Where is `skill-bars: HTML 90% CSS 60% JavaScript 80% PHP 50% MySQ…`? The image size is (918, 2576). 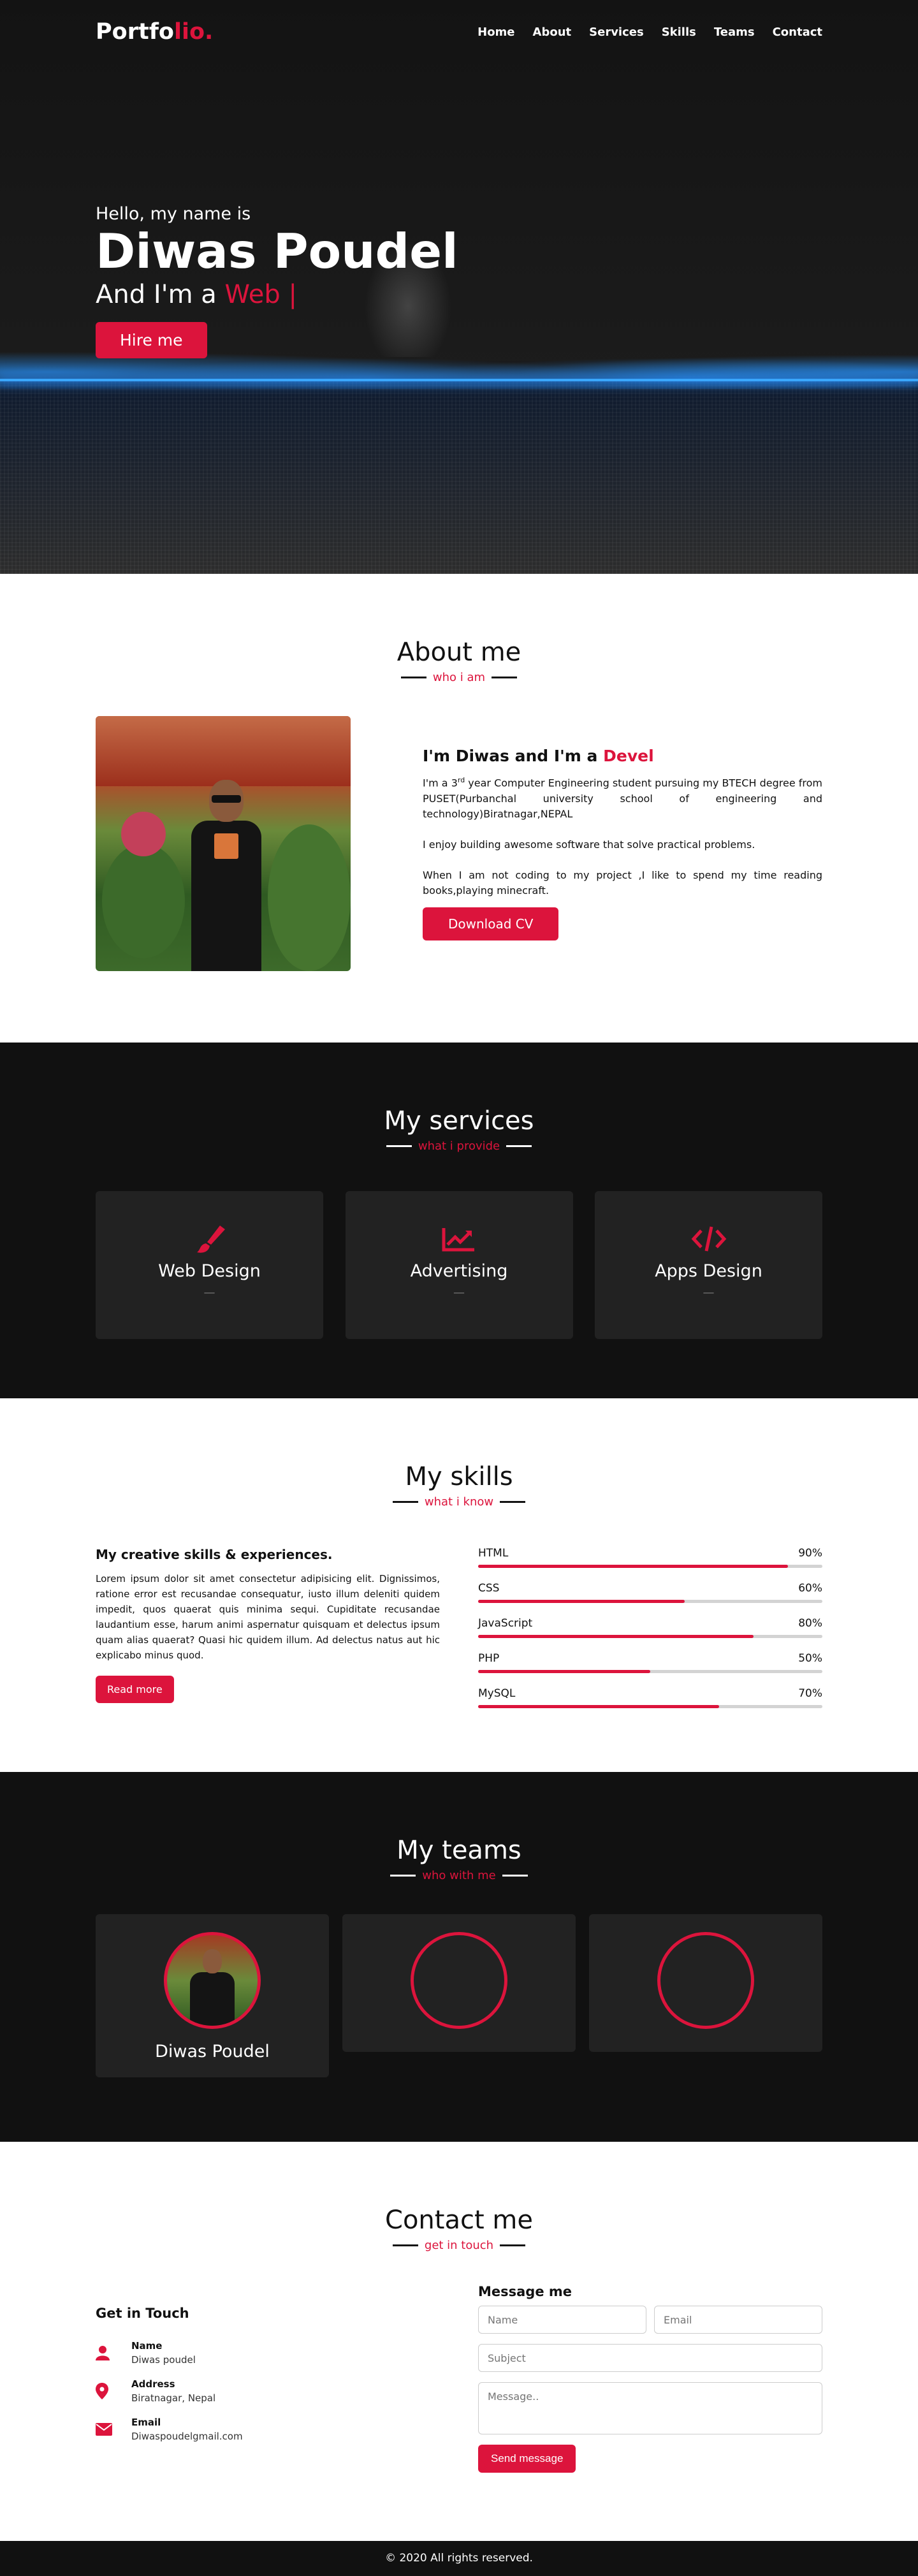 skill-bars: HTML 90% CSS 60% JavaScript 80% PHP 50% MySQ… is located at coordinates (650, 1635).